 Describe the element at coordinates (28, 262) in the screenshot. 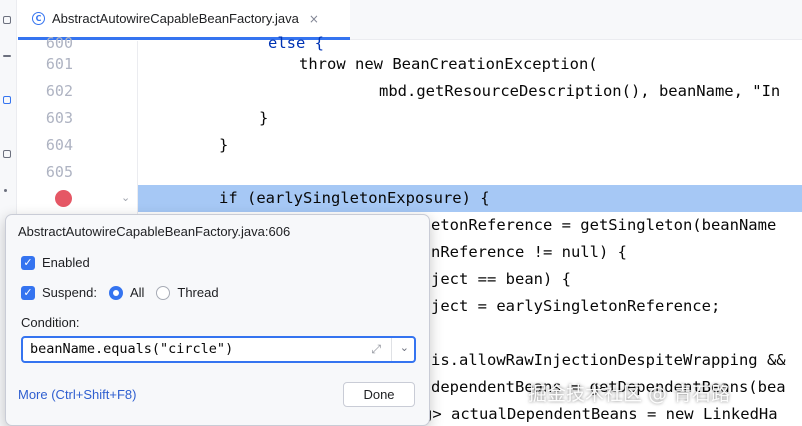

I see `enabled-checkbox: ✓` at that location.